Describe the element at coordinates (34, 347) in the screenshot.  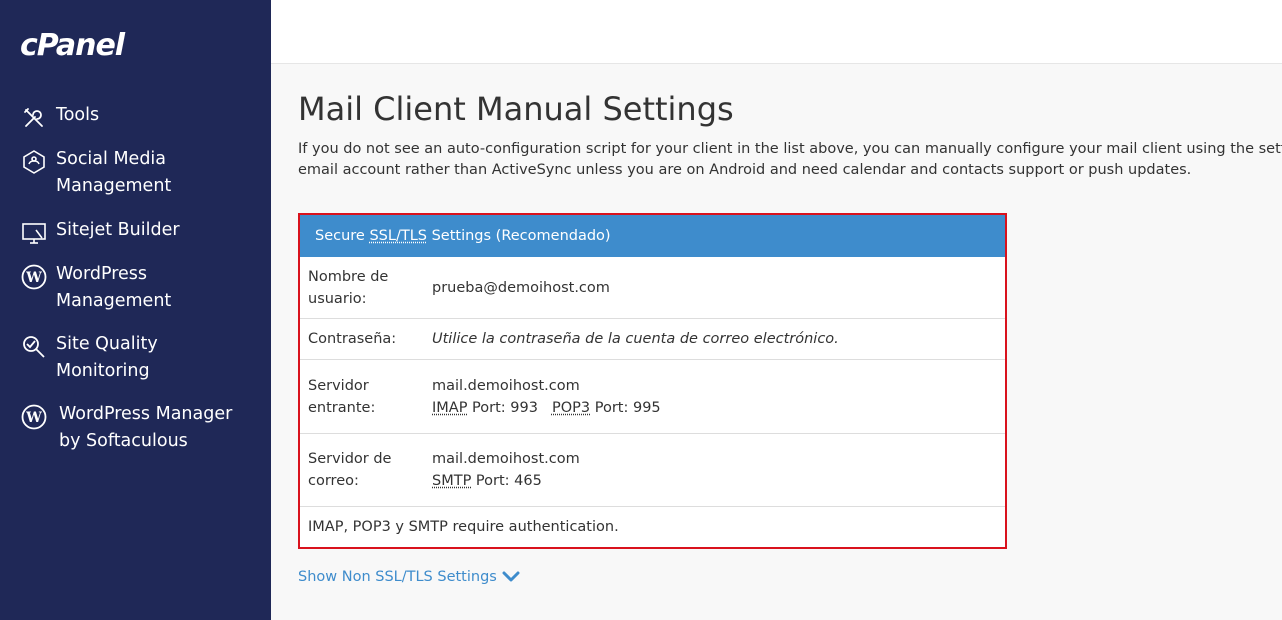
I see `magnifier-icon` at that location.